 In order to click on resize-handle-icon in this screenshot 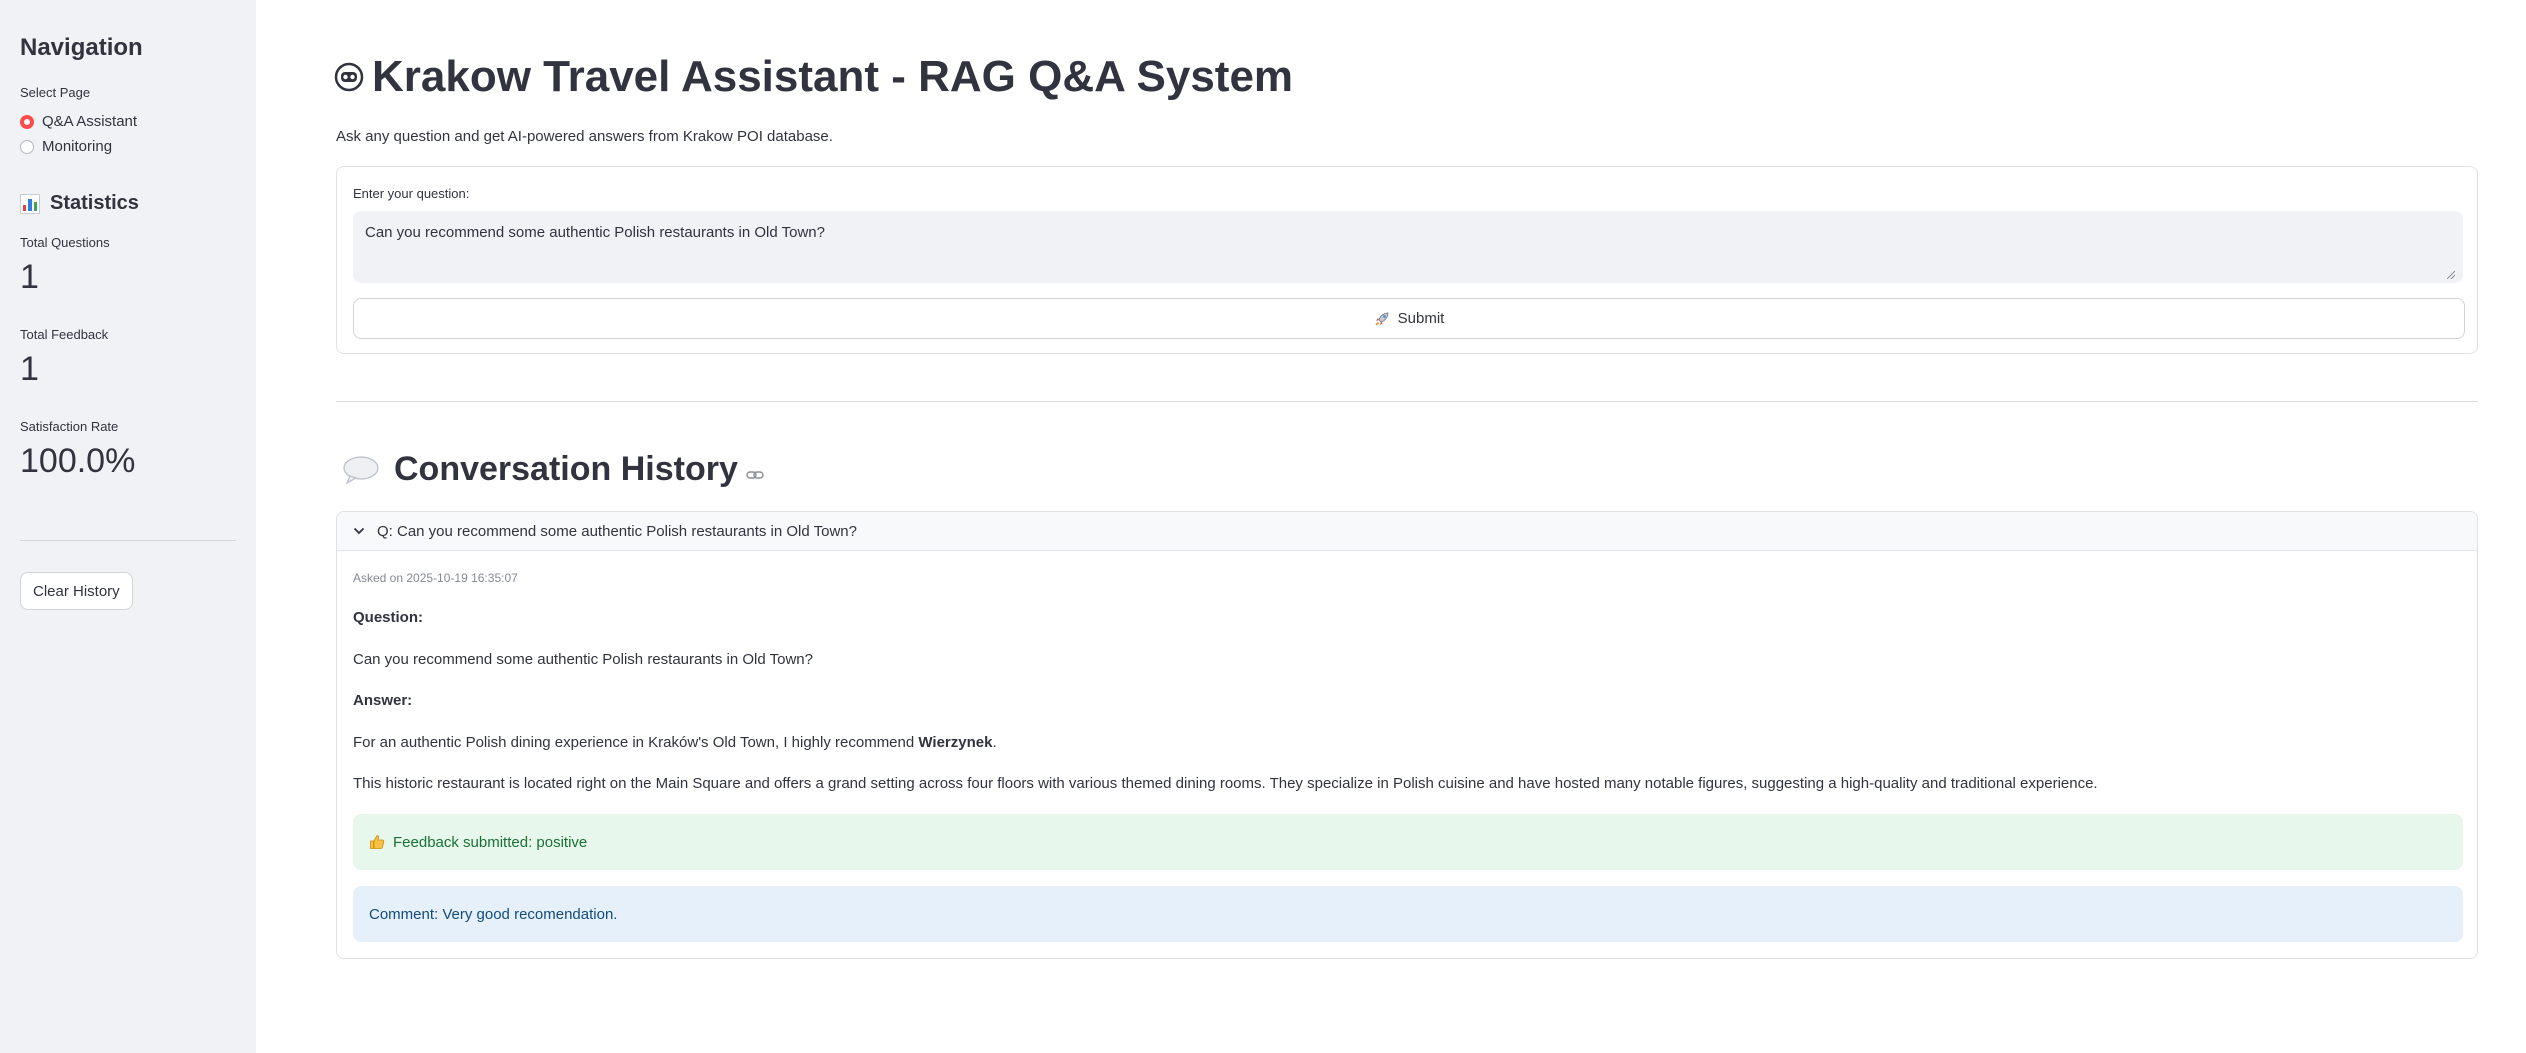, I will do `click(2451, 275)`.